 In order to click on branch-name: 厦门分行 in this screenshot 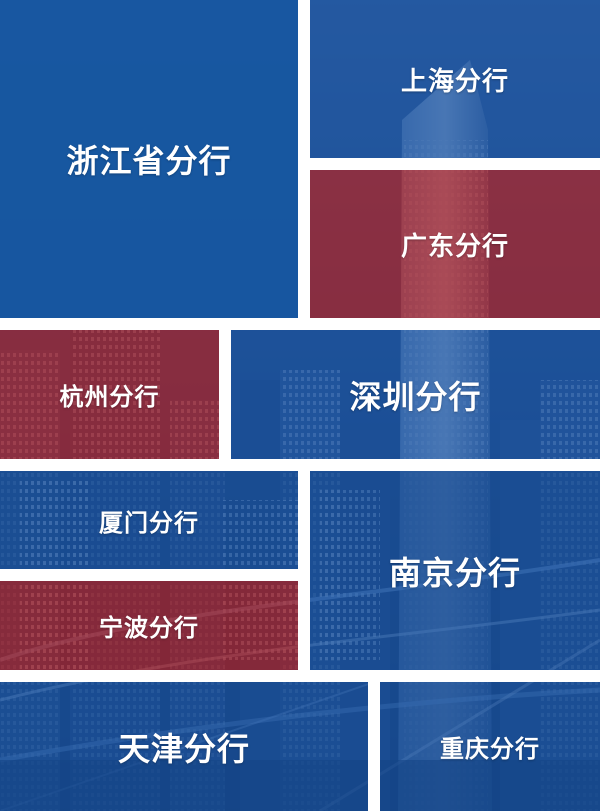, I will do `click(149, 522)`.